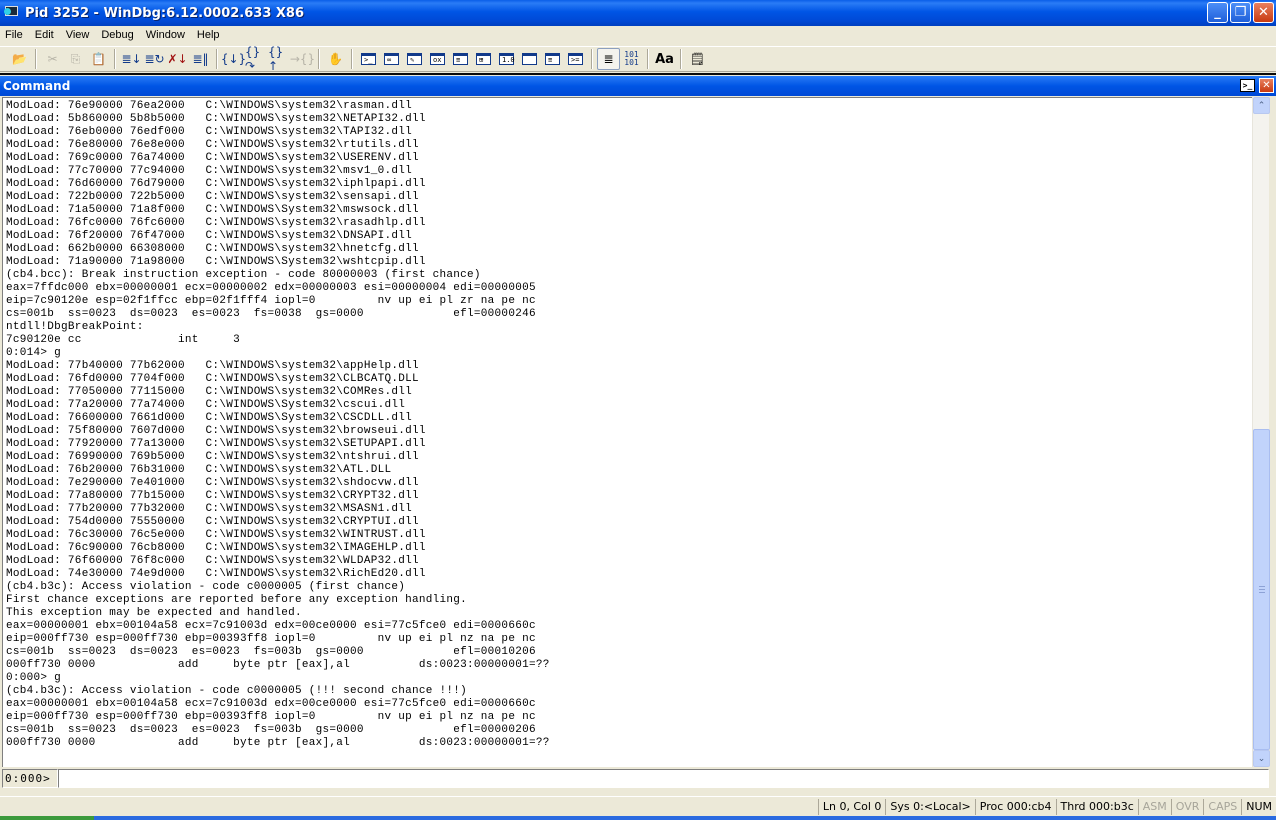 The width and height of the screenshot is (1276, 820). Describe the element at coordinates (1258, 806) in the screenshot. I see `status-num: NUM` at that location.